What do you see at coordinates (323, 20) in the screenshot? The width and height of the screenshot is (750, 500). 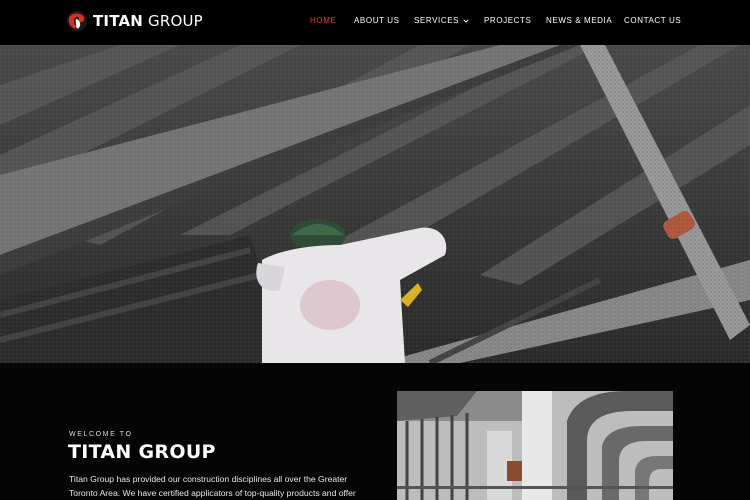 I see `nav-item-home: HOME` at bounding box center [323, 20].